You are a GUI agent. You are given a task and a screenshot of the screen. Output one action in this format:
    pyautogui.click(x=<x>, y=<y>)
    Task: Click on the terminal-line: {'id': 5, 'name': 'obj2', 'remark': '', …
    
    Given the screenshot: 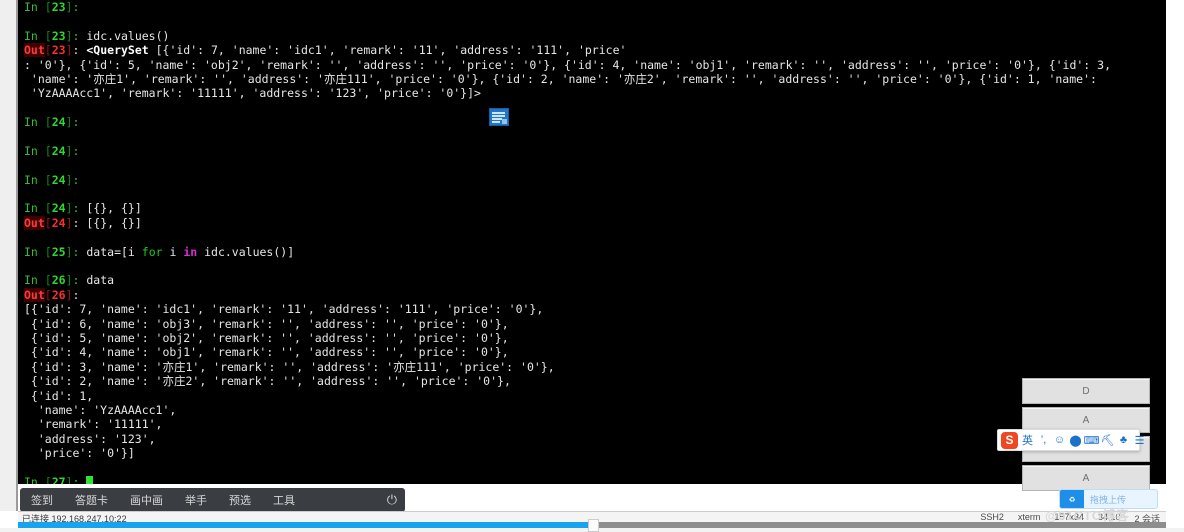 What is the action you would take?
    pyautogui.click(x=266, y=337)
    